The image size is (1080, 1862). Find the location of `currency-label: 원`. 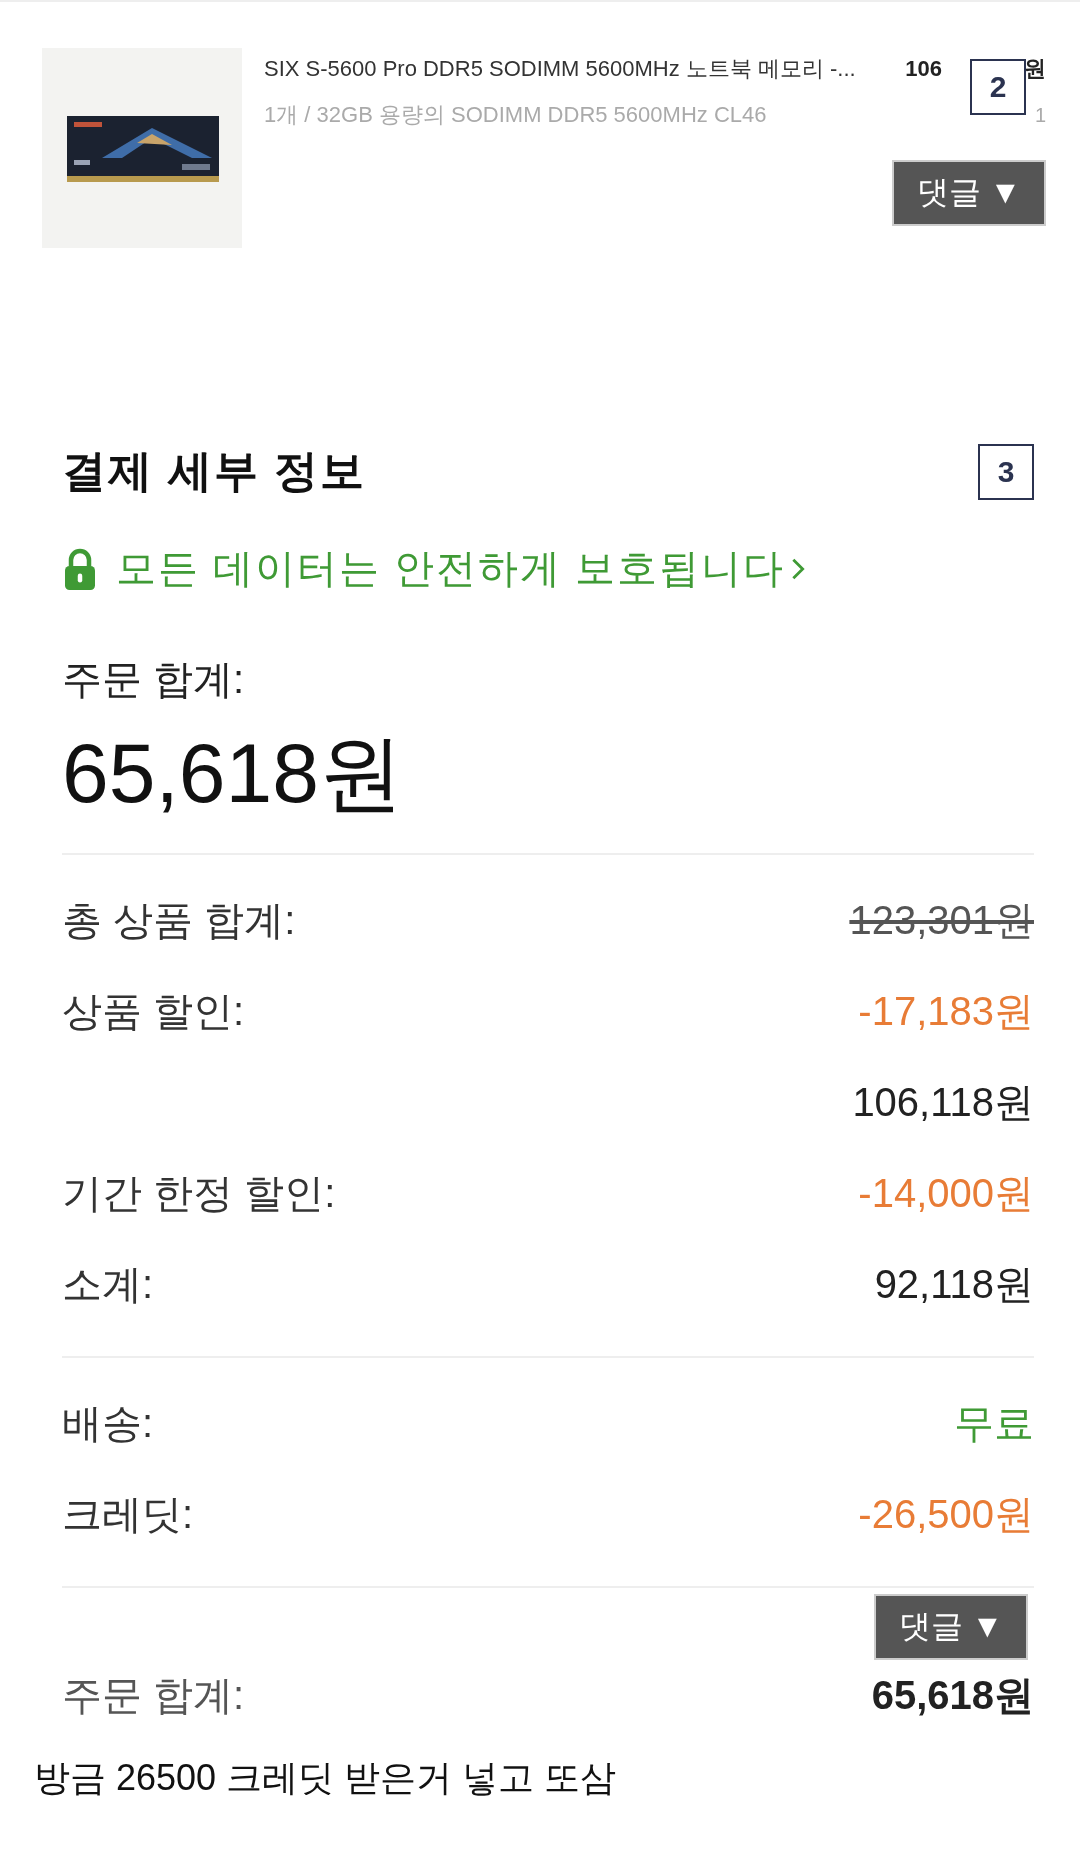

currency-label: 원 is located at coordinates (1035, 69).